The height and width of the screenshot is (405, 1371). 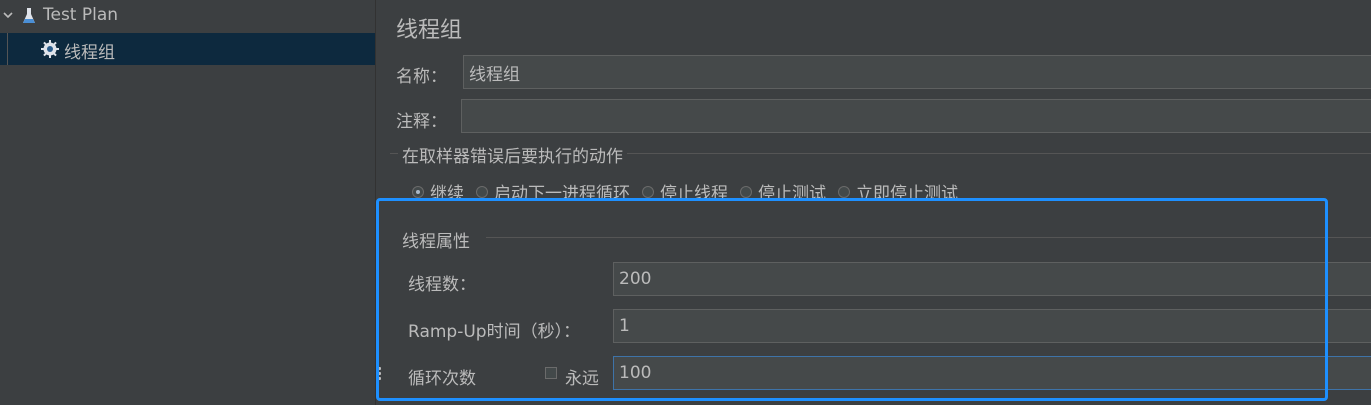 I want to click on radio-label: 停止线程, so click(x=694, y=191).